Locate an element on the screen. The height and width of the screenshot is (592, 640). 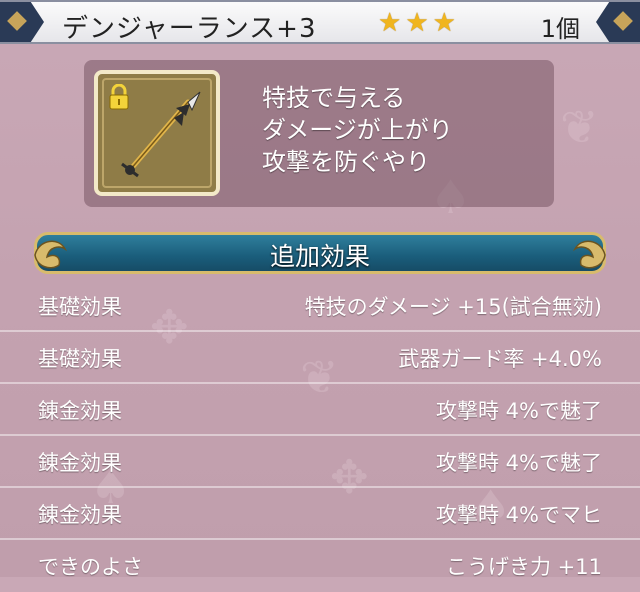
effect-row: 基礎効果 武器ガード率 +4.0% is located at coordinates (320, 358).